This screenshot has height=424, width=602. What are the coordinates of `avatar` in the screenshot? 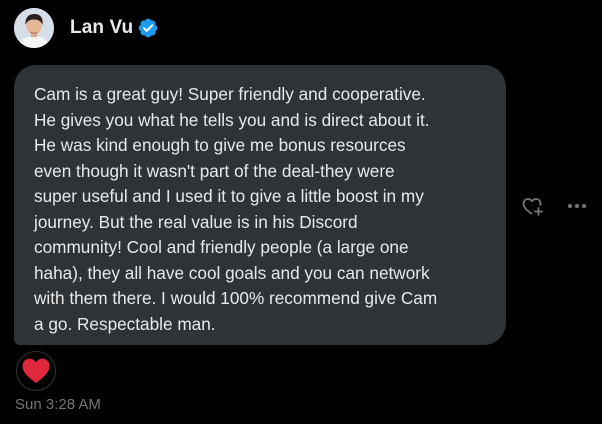 It's located at (34, 28).